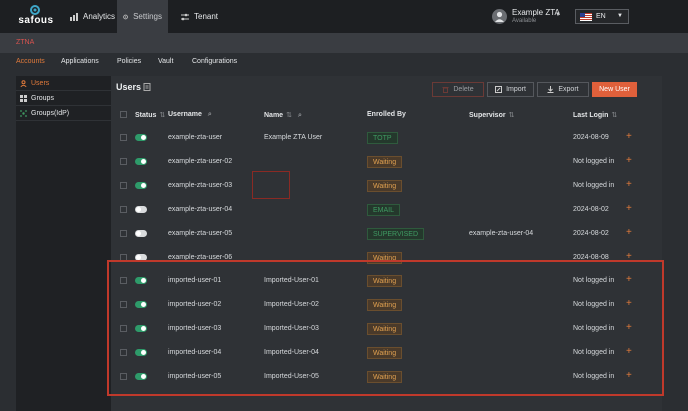 Image resolution: width=688 pixels, height=411 pixels. I want to click on avatar, so click(499, 16).